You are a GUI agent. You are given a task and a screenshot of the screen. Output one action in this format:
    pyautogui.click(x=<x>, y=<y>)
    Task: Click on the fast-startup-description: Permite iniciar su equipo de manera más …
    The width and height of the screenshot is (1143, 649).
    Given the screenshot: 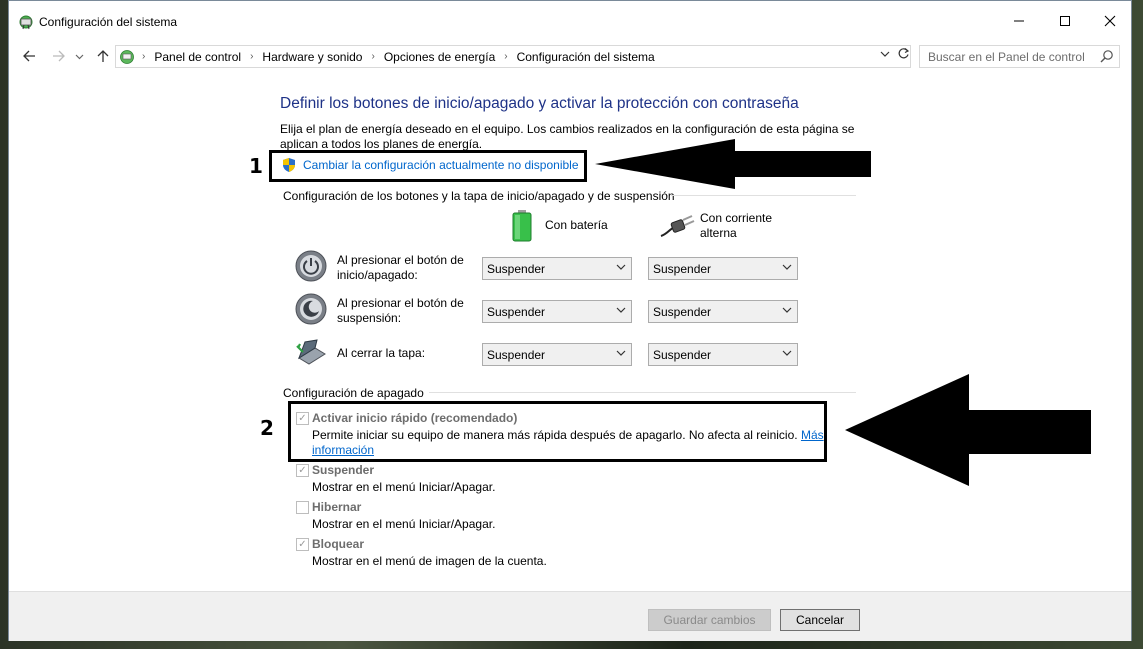 What is the action you would take?
    pyautogui.click(x=568, y=443)
    